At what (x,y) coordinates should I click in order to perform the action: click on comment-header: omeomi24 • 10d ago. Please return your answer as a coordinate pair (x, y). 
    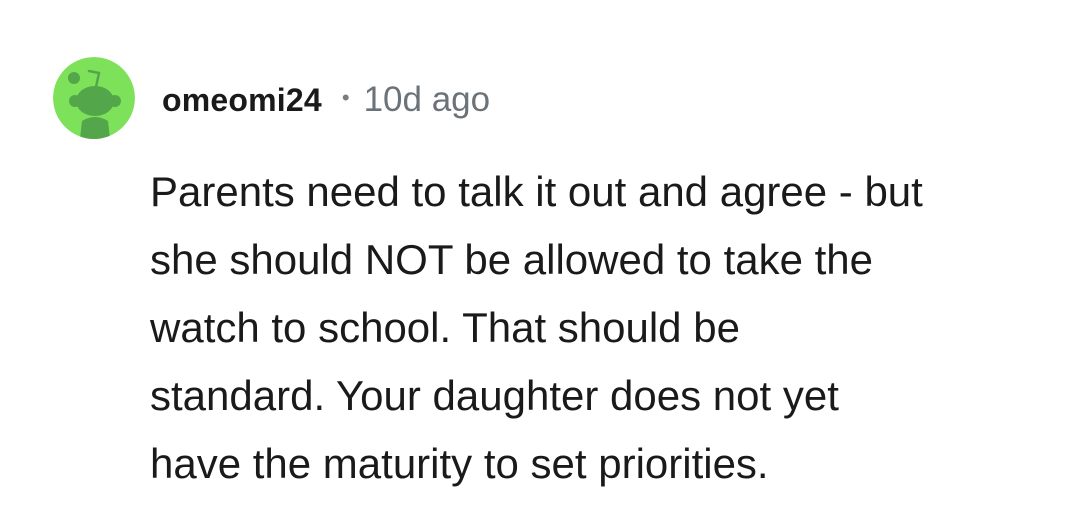
    Looking at the image, I should click on (326, 100).